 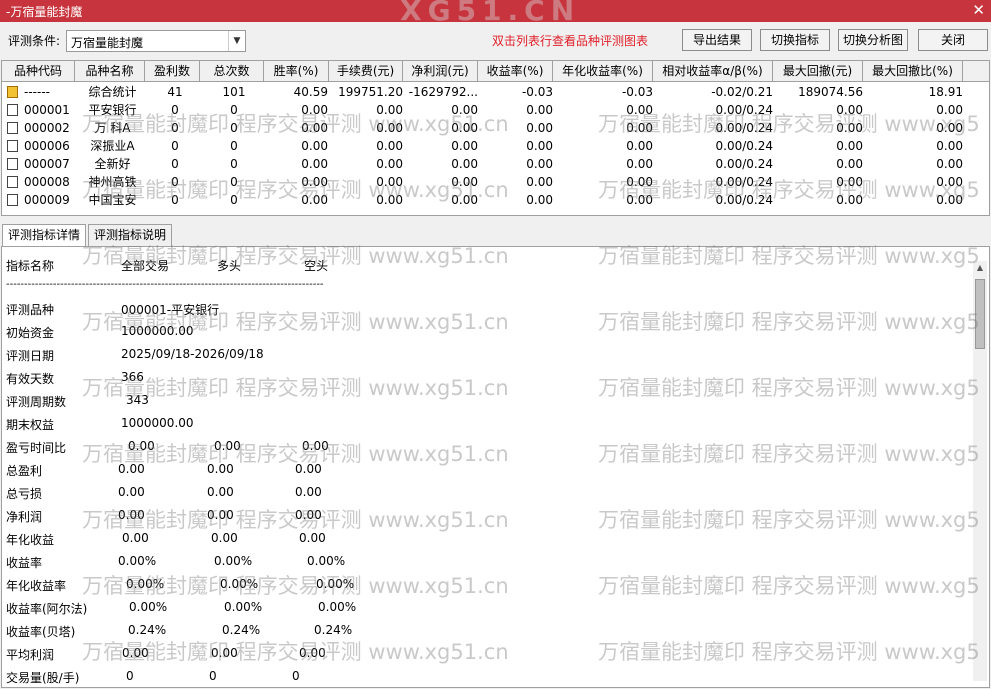 I want to click on info-label: 期末权益, so click(x=30, y=425).